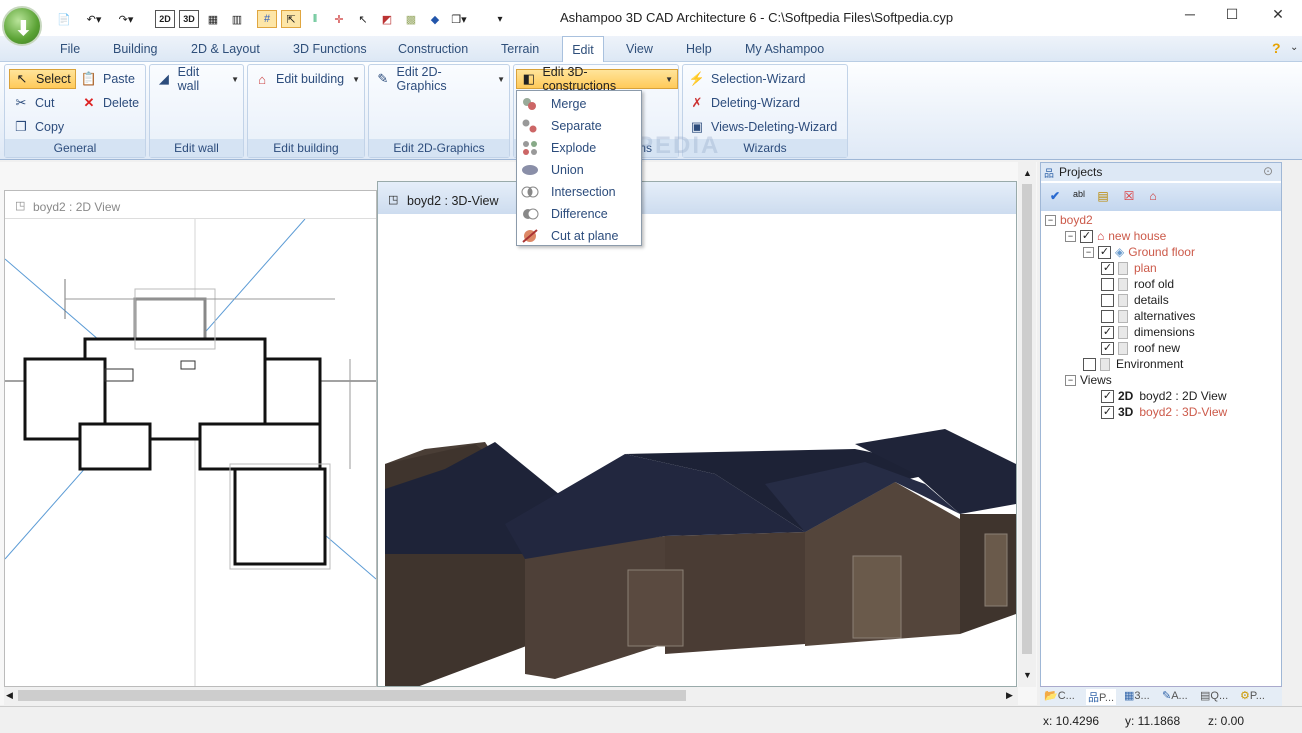  What do you see at coordinates (213, 19) in the screenshot?
I see `split-view-icon: ▦` at bounding box center [213, 19].